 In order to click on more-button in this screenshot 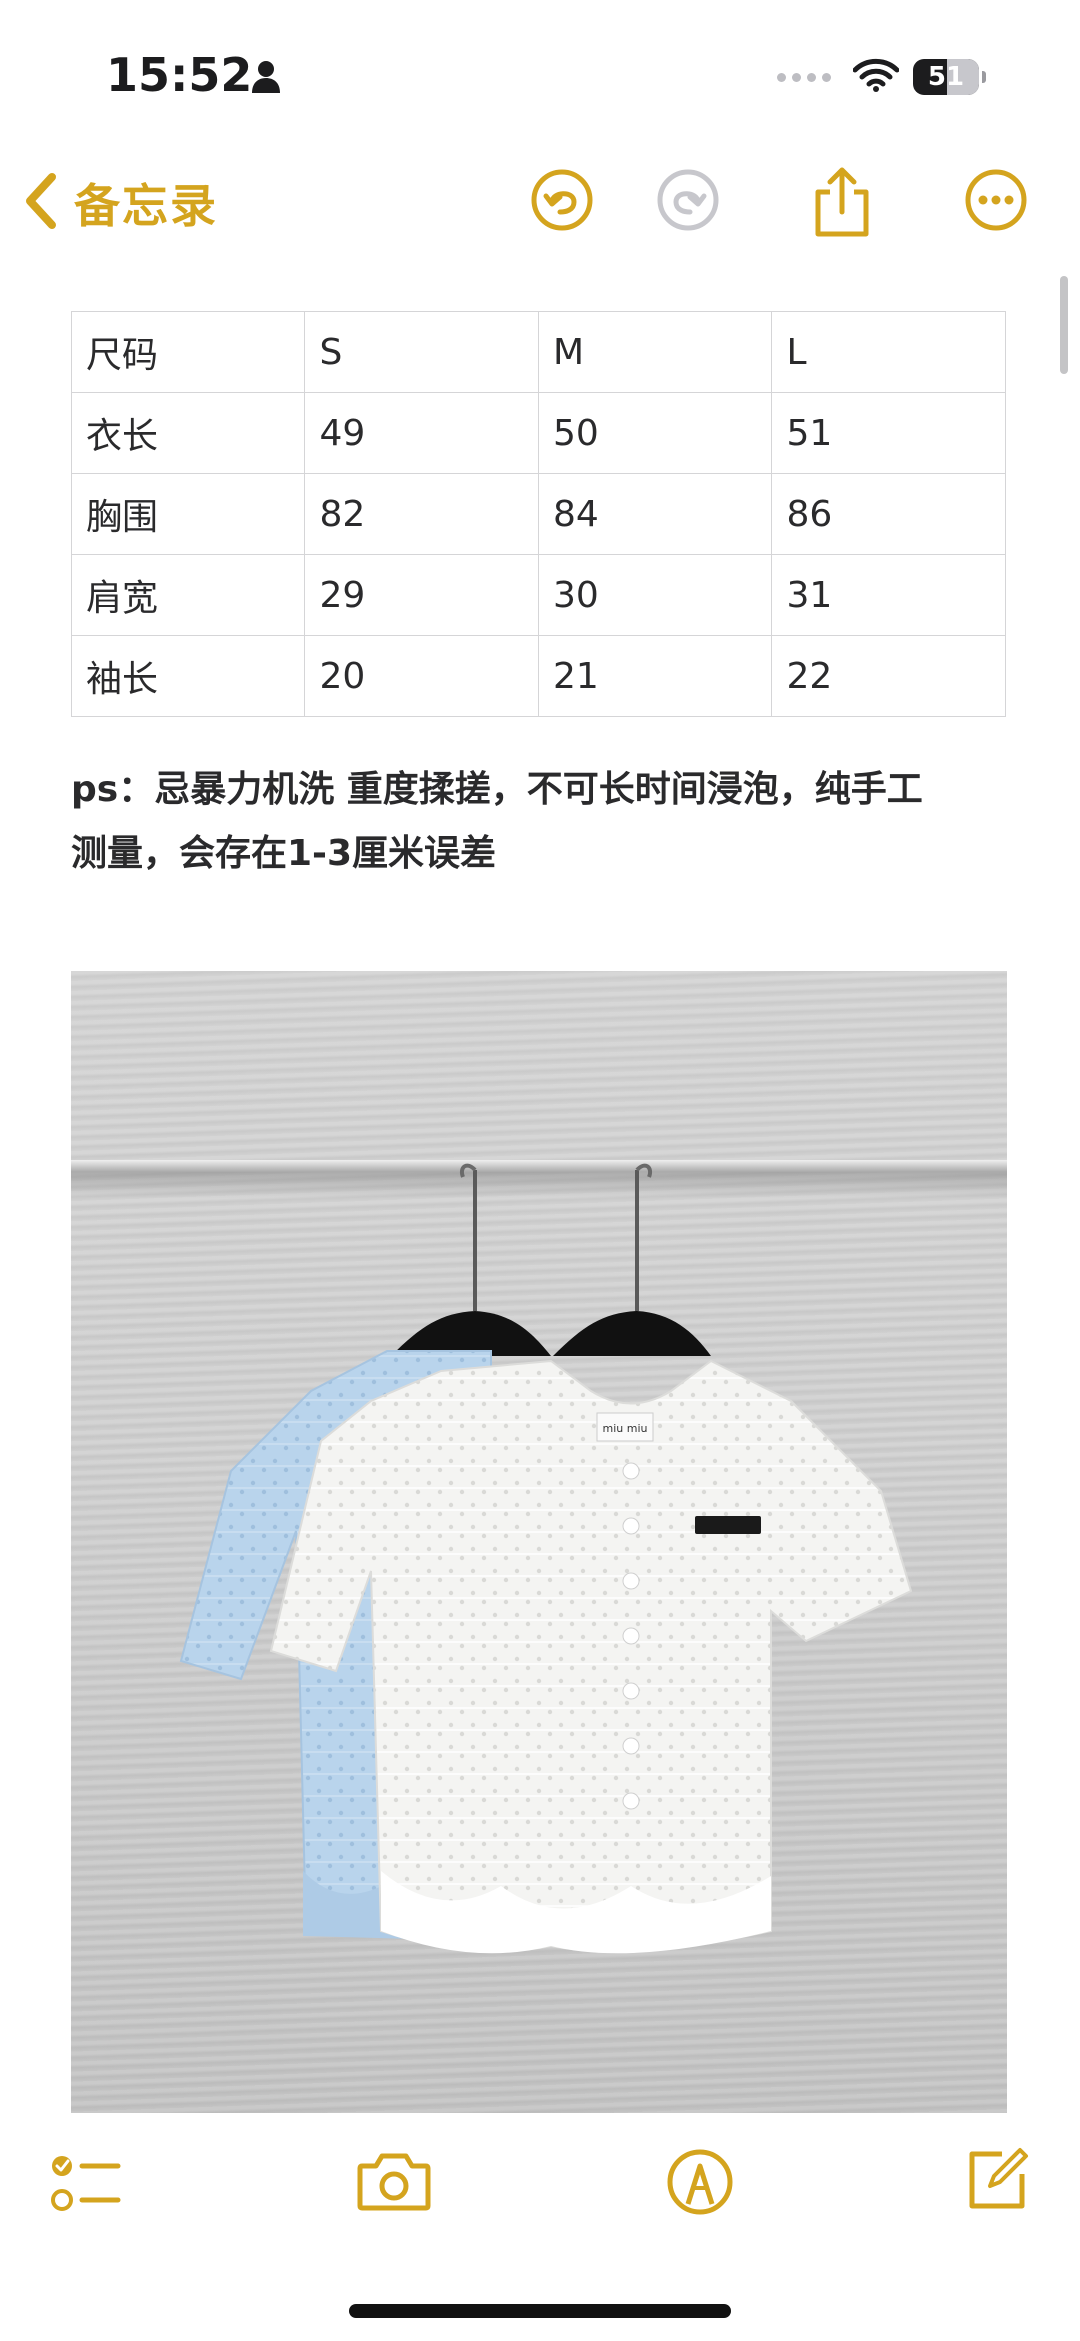, I will do `click(996, 202)`.